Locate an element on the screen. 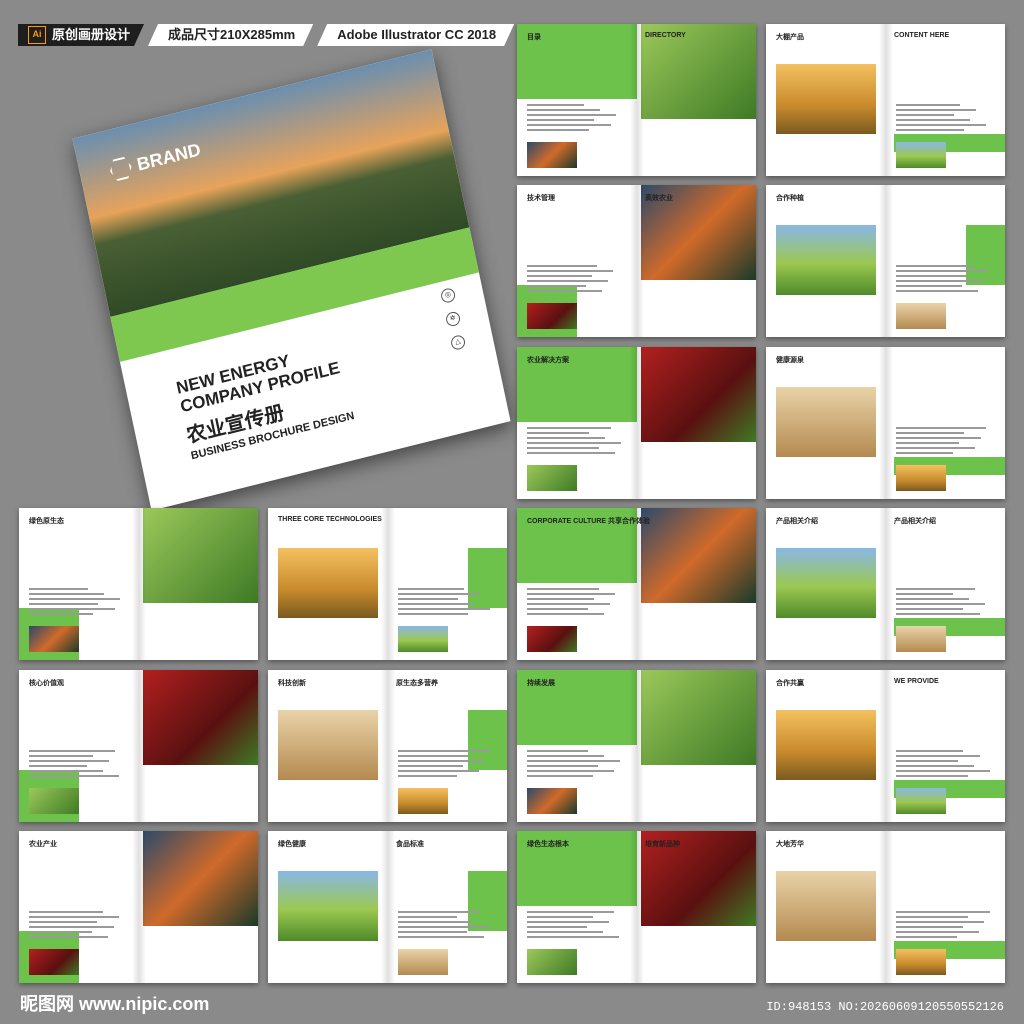 The height and width of the screenshot is (1024, 1024). drop-icon: △ is located at coordinates (458, 342).